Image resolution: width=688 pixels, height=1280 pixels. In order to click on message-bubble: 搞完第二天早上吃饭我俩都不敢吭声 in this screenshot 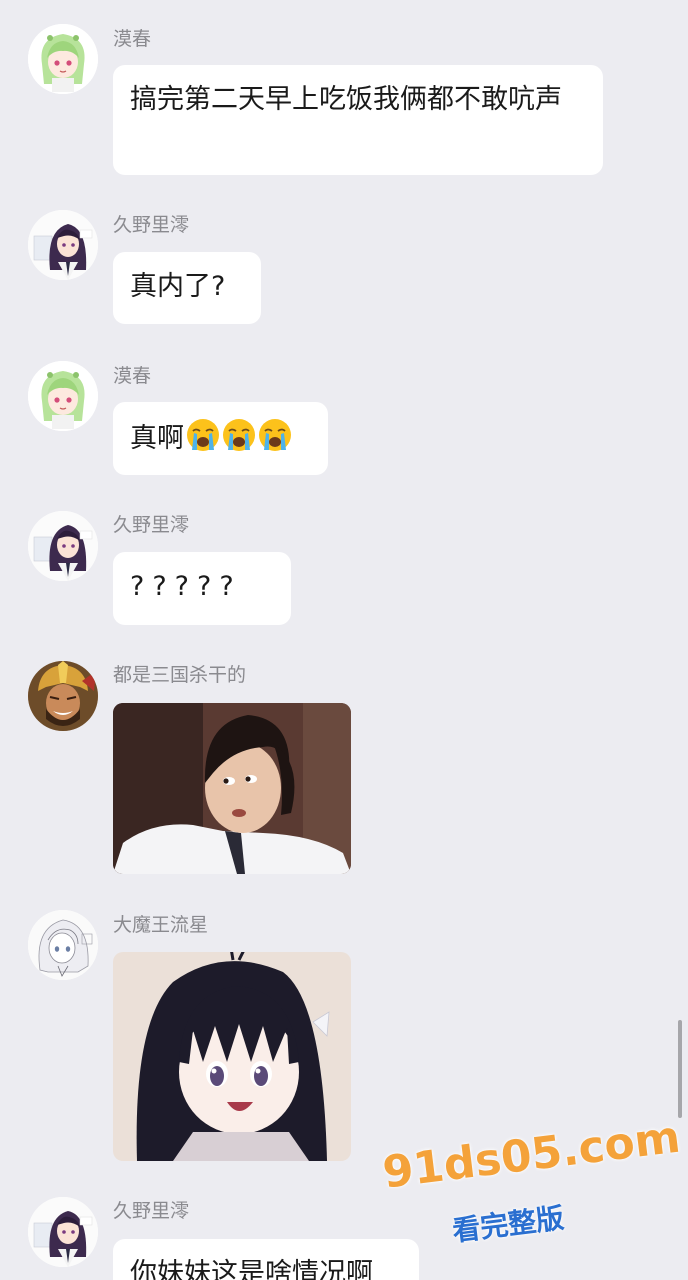, I will do `click(358, 120)`.